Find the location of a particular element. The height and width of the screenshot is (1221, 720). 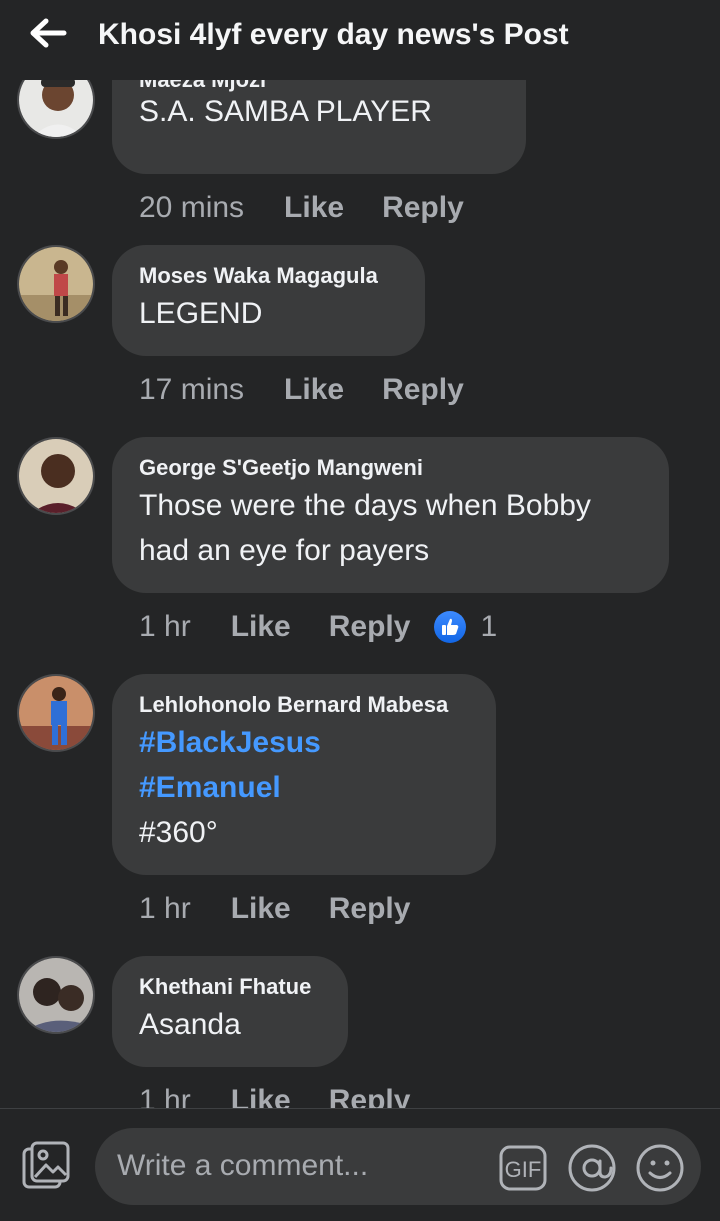

comment-author: Moses Waka Magagula is located at coordinates (268, 276).